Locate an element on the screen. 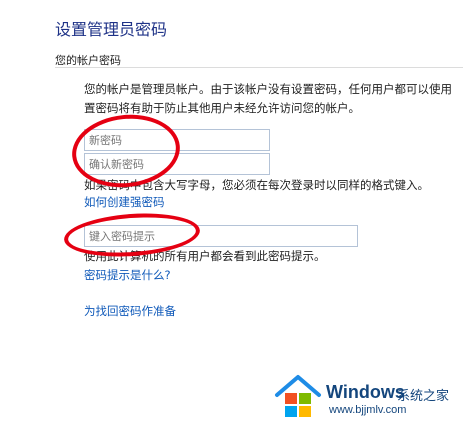  section-divider is located at coordinates (259, 67).